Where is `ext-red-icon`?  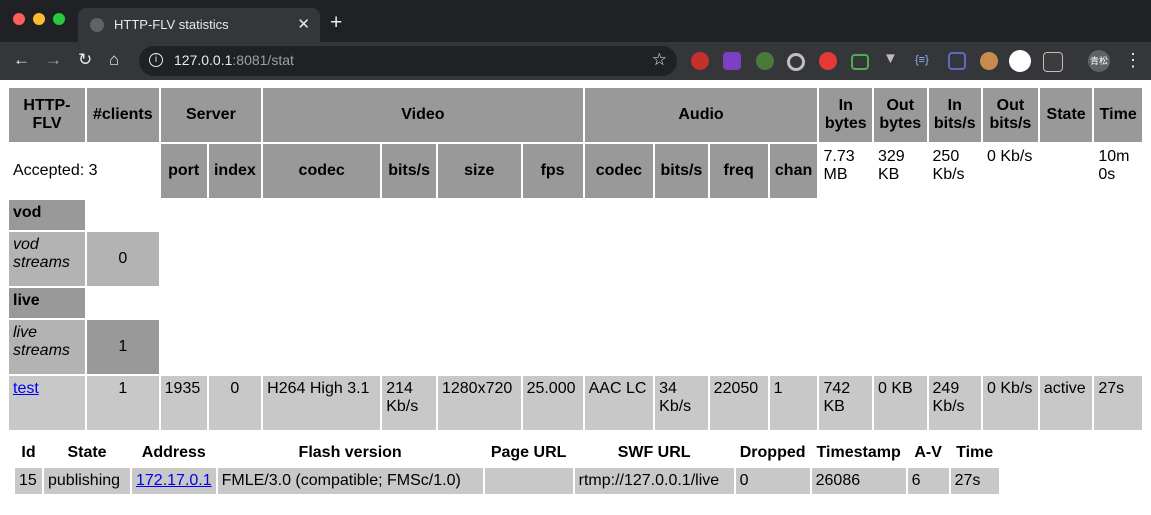 ext-red-icon is located at coordinates (828, 61).